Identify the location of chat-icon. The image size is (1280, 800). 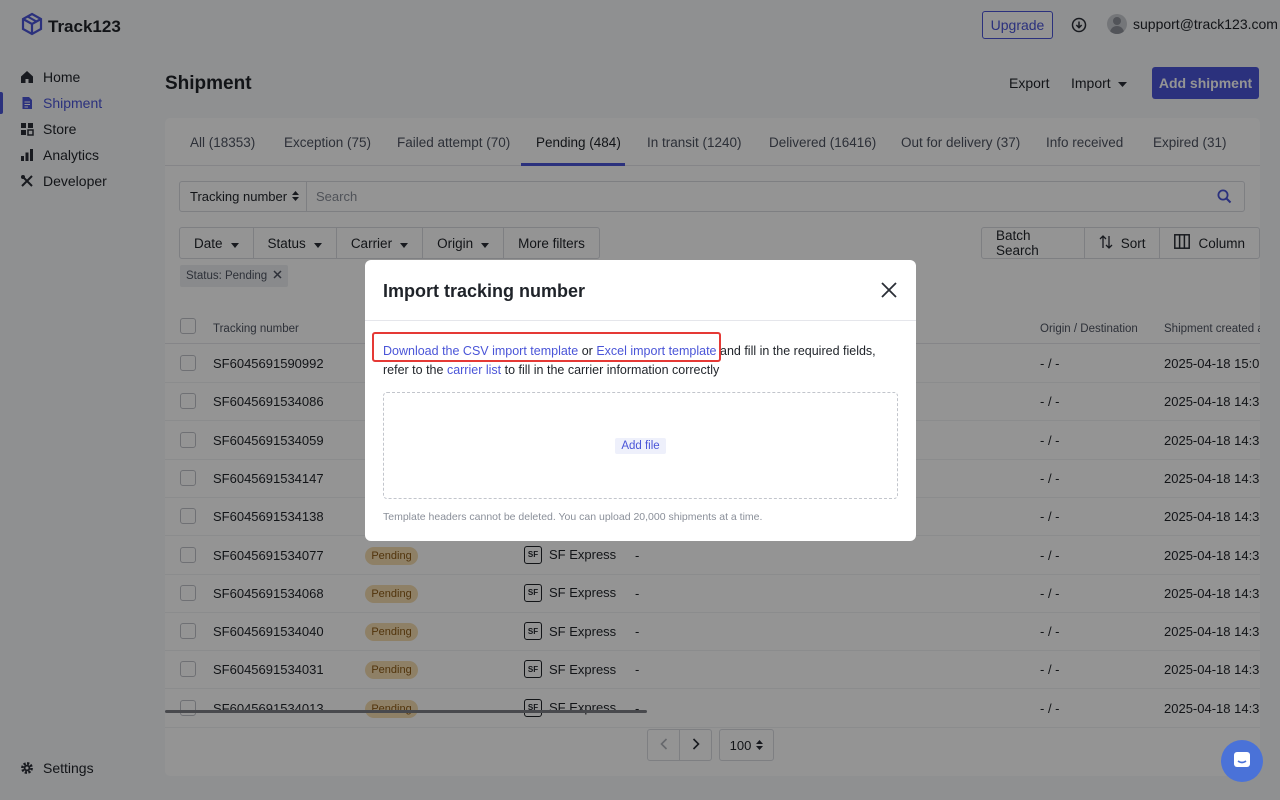
(1242, 761).